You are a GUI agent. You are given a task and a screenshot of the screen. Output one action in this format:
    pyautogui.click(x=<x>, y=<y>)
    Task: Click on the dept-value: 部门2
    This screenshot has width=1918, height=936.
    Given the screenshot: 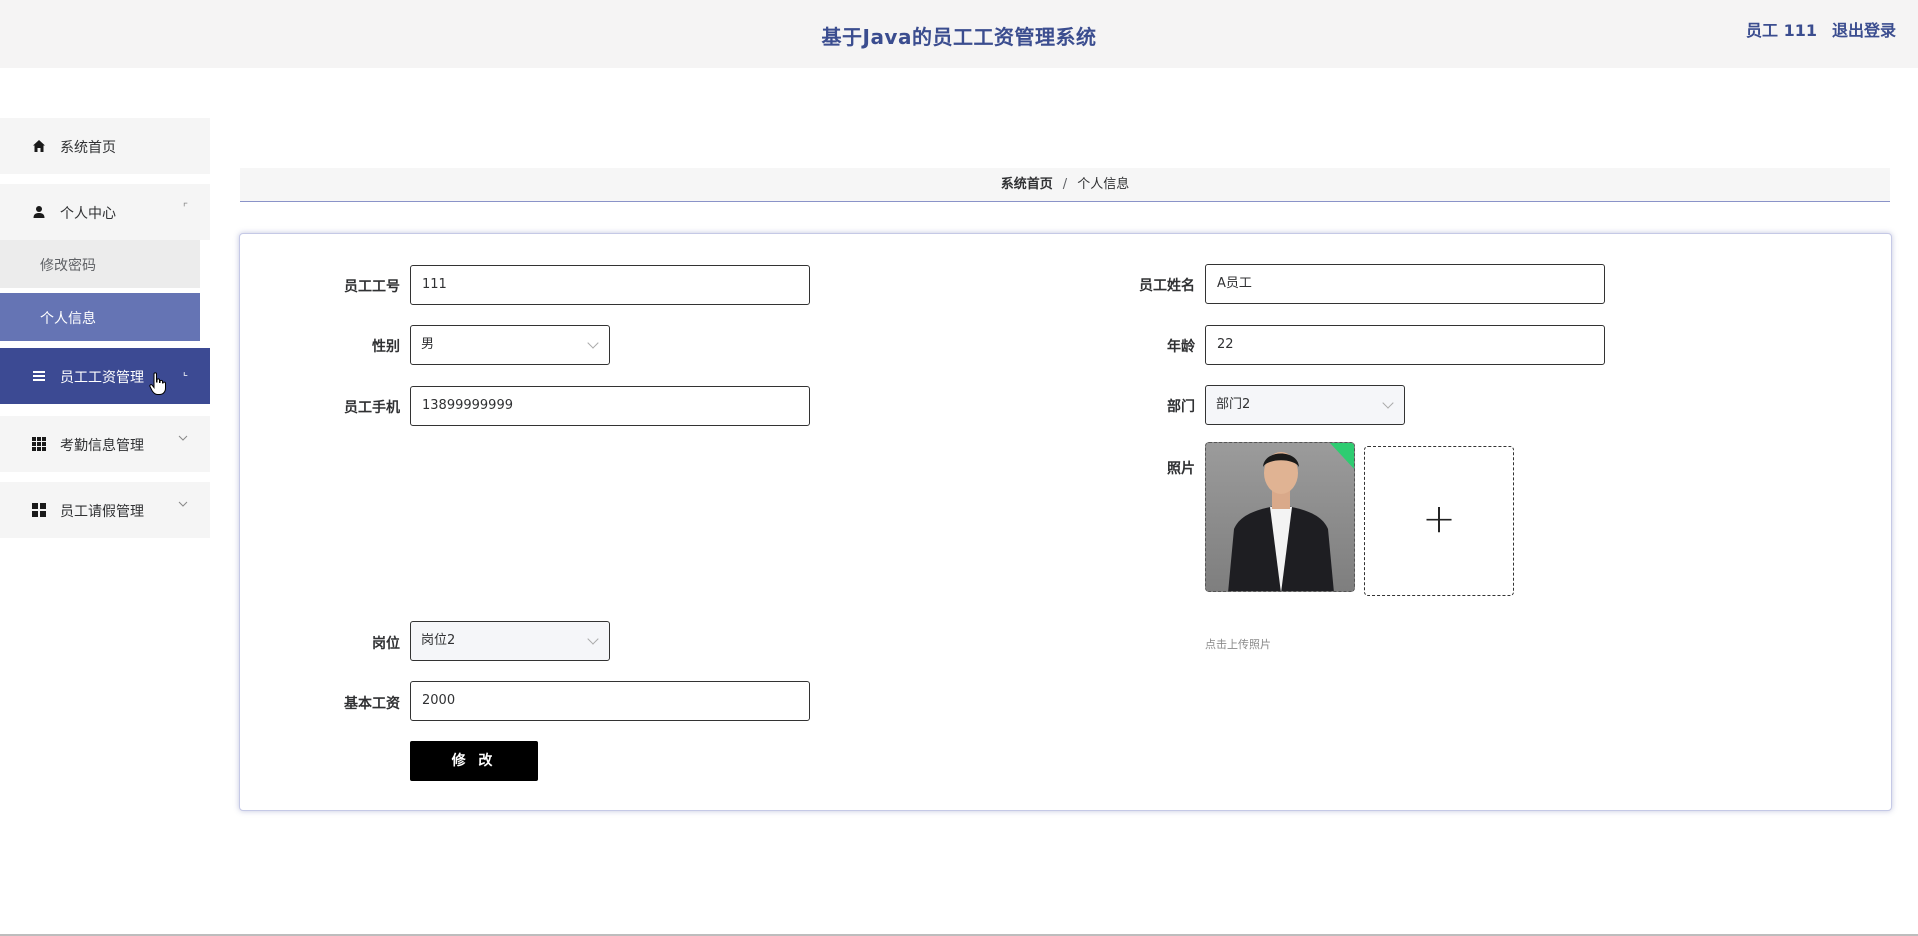 What is the action you would take?
    pyautogui.click(x=1233, y=404)
    